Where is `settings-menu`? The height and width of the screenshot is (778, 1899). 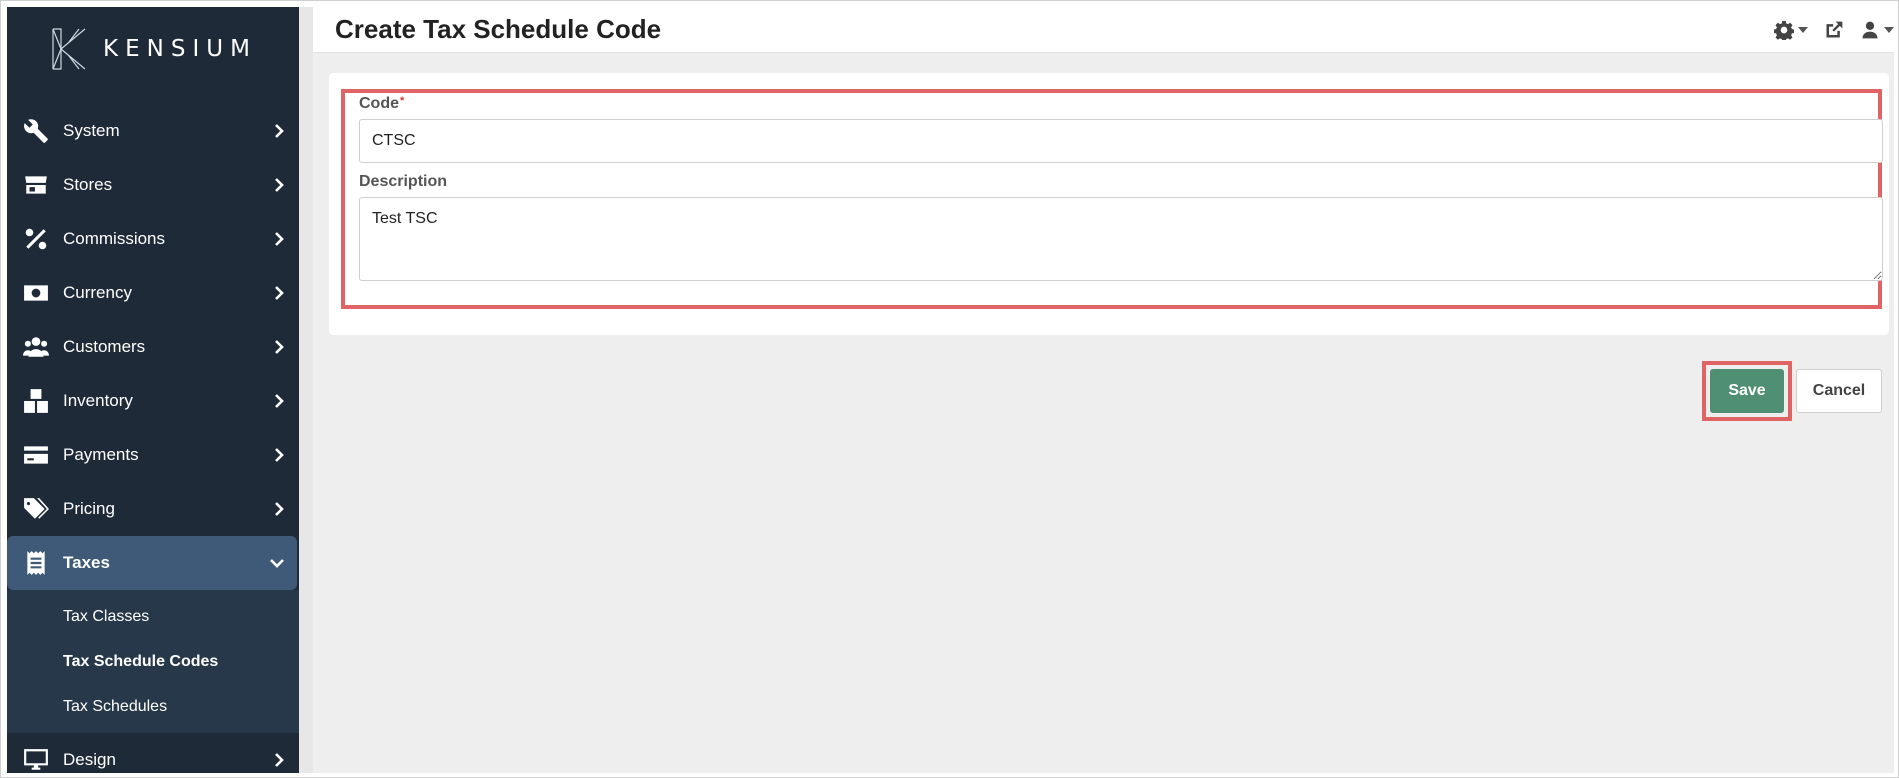 settings-menu is located at coordinates (1791, 30).